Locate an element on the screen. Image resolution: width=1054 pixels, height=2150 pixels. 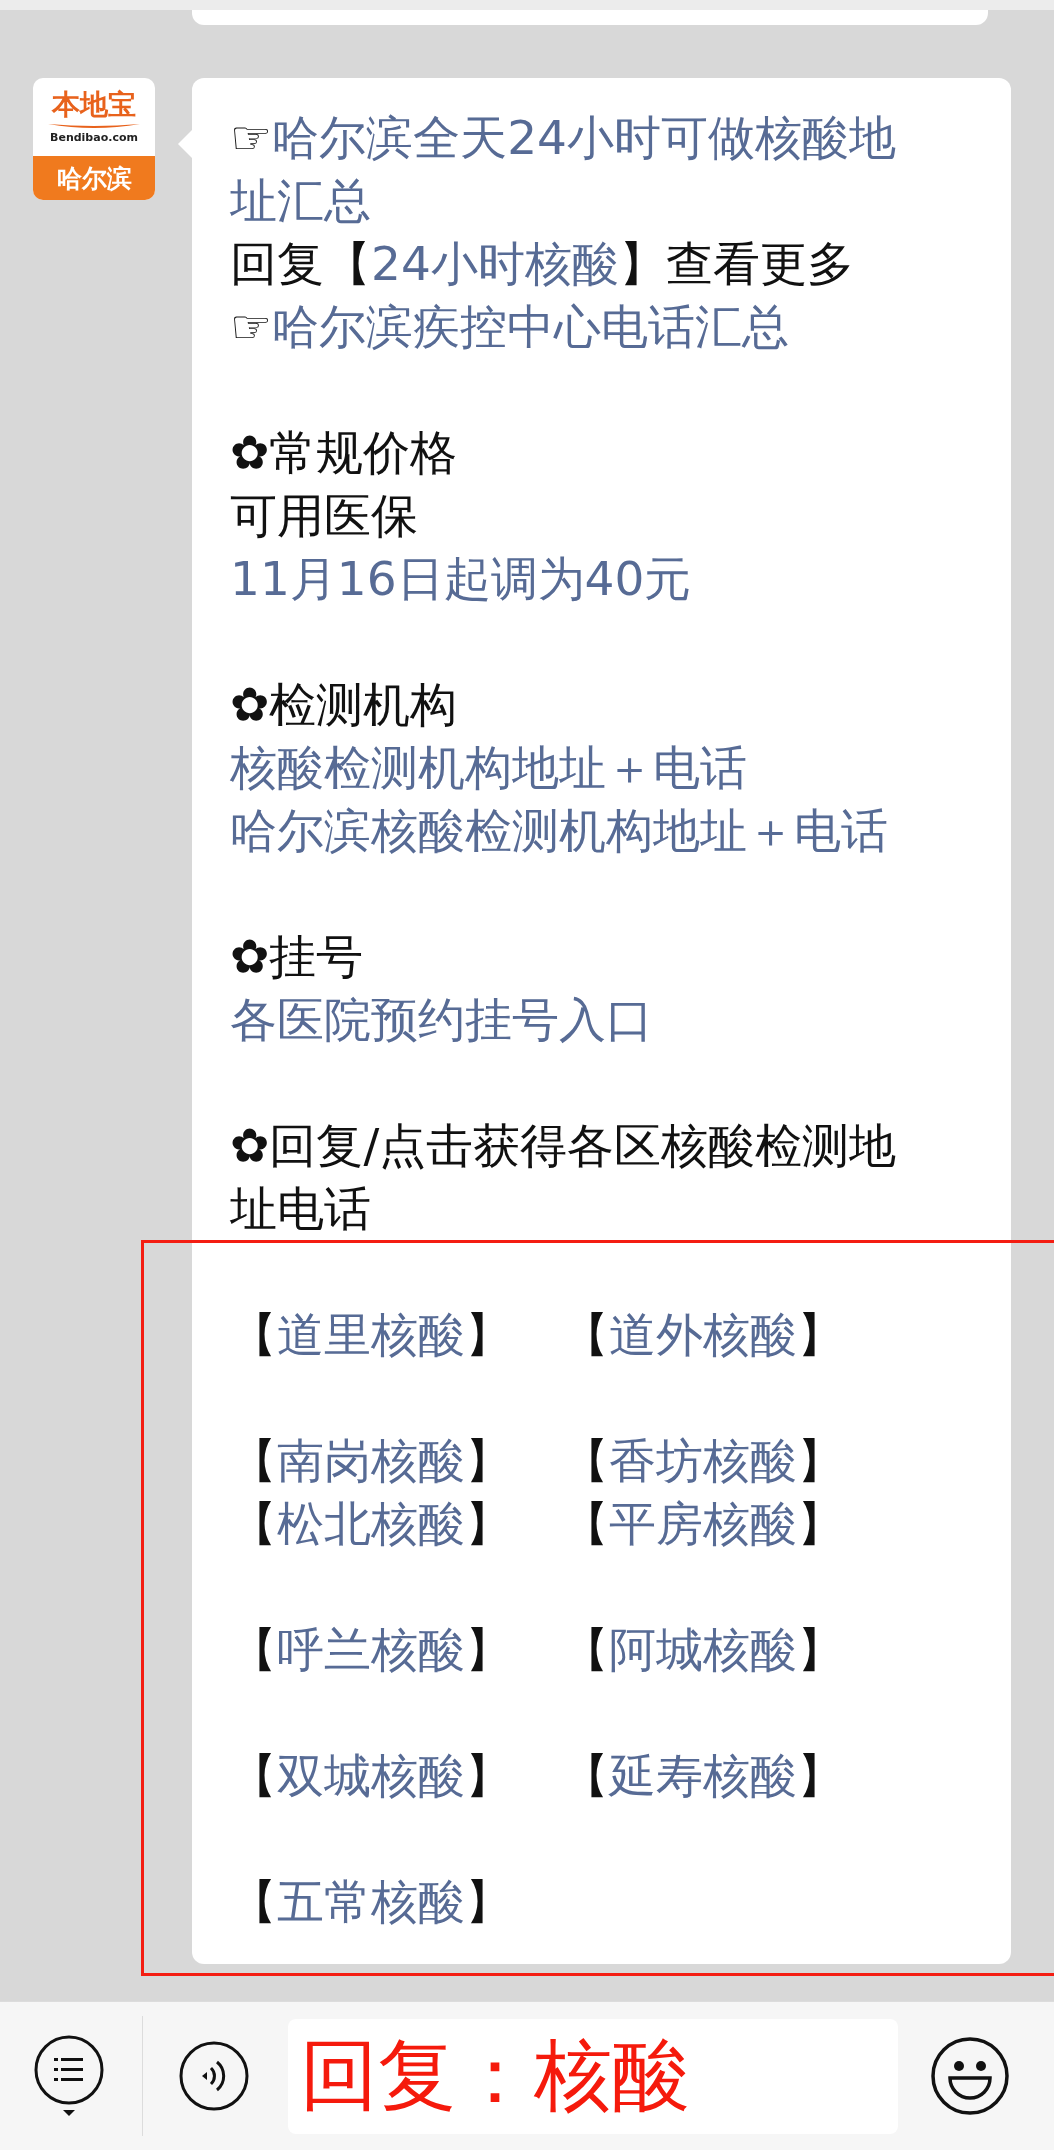
link: 呼兰核酸 is located at coordinates (371, 1649).